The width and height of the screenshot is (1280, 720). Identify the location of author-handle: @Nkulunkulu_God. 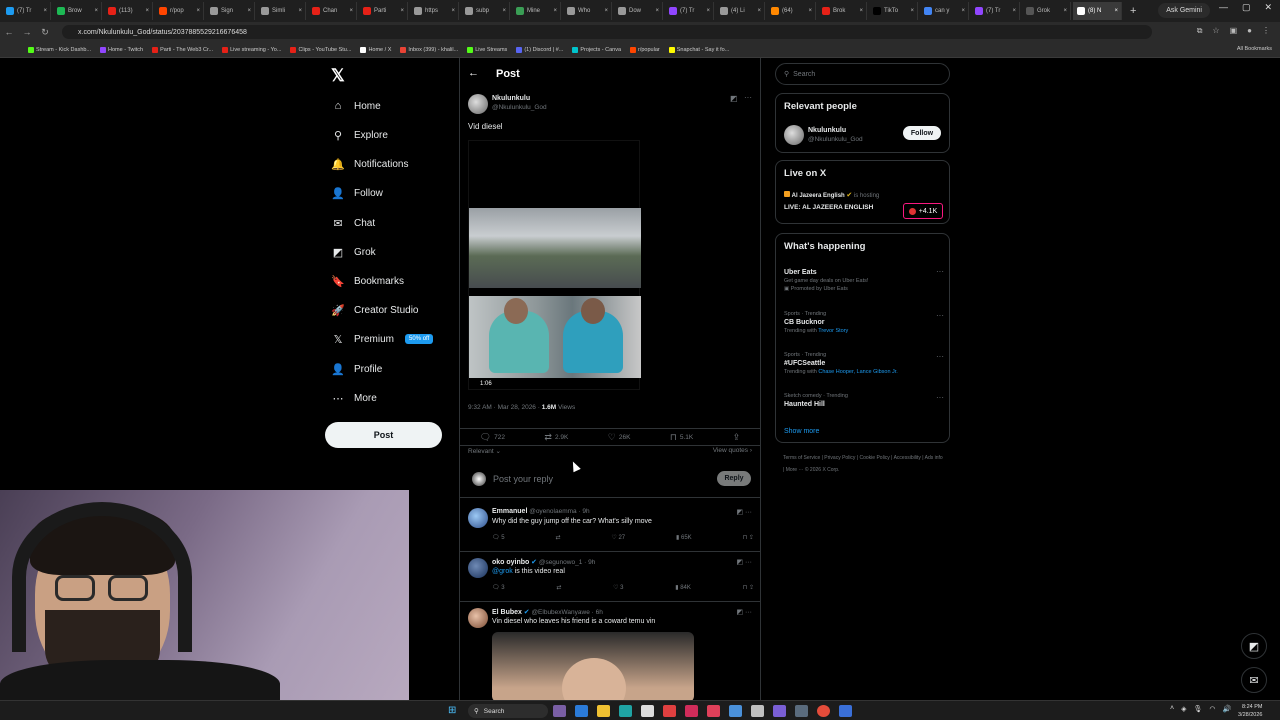
(519, 107).